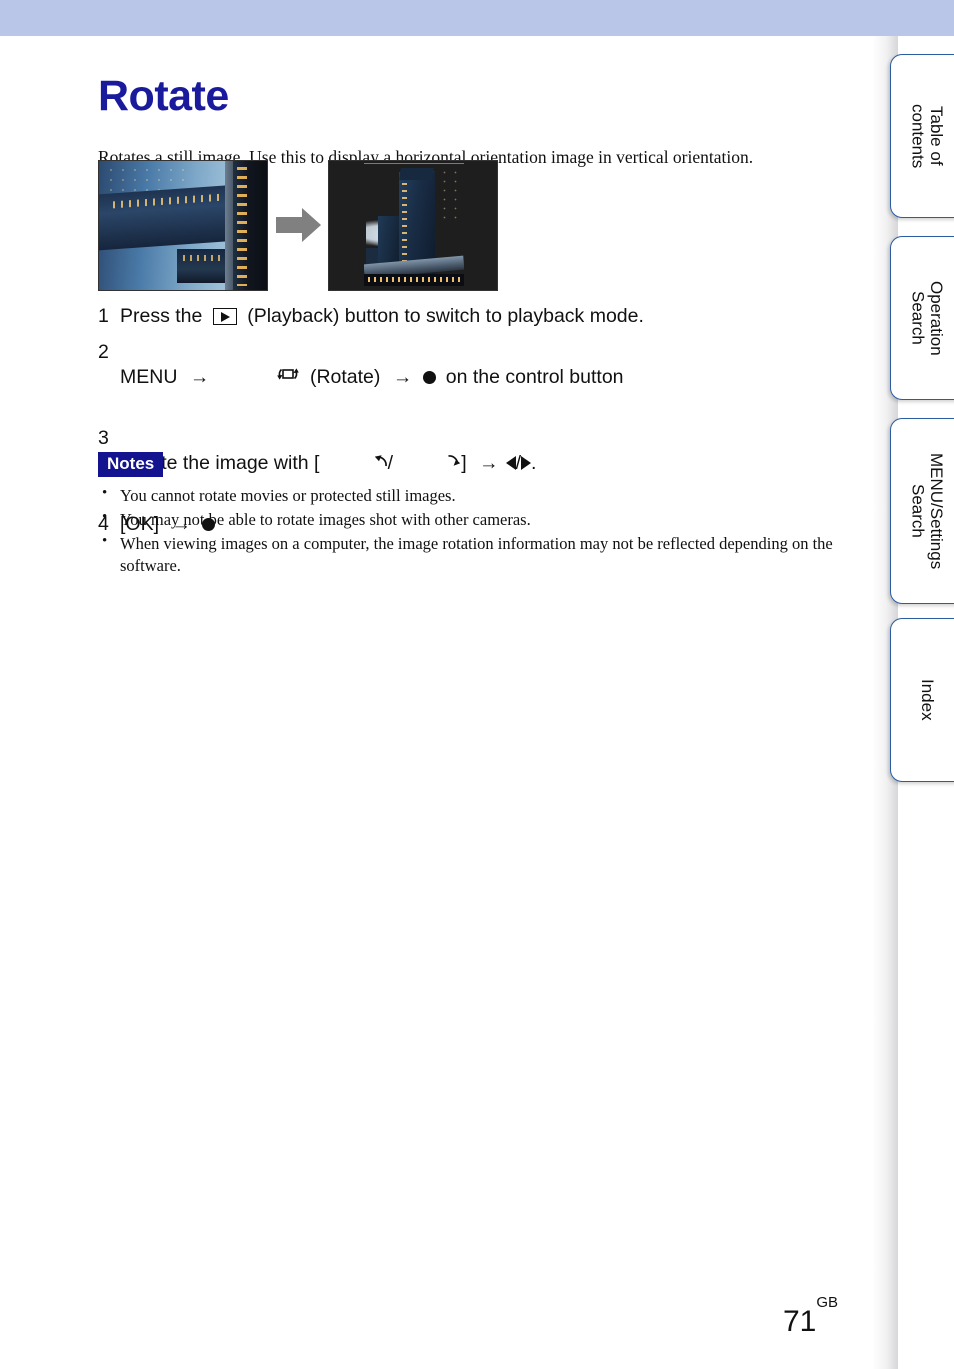 The width and height of the screenshot is (954, 1369). What do you see at coordinates (416, 174) in the screenshot?
I see `tower-roof` at bounding box center [416, 174].